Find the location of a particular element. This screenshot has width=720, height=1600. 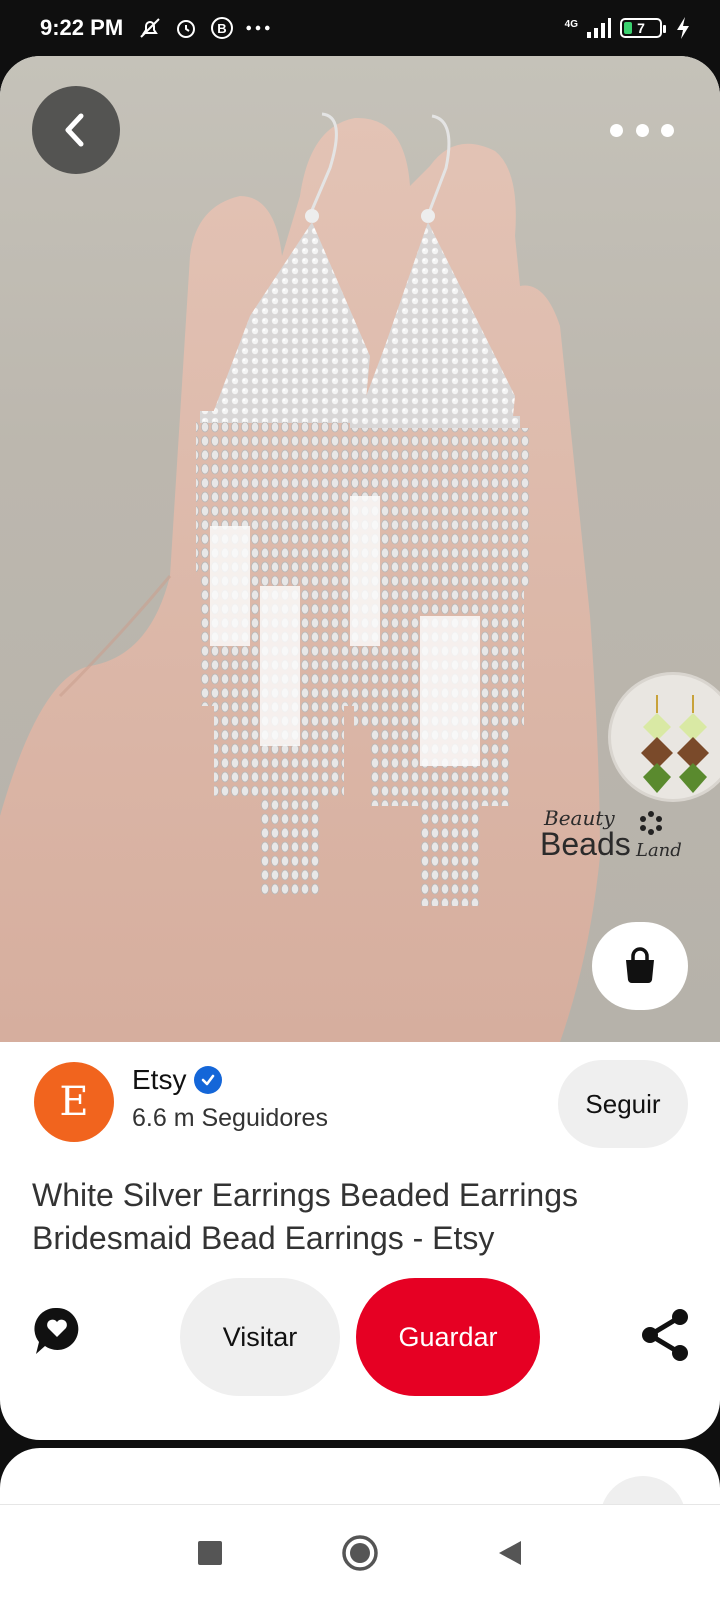

recents-button is located at coordinates (210, 1553).